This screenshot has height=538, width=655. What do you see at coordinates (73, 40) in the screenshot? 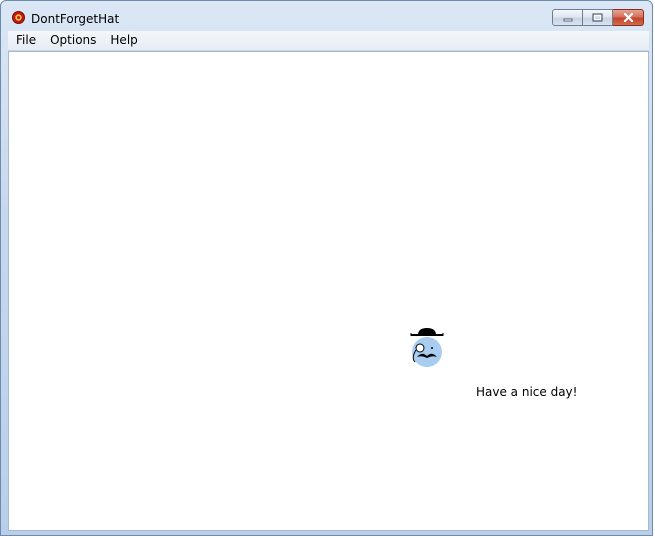
I see `menu-options: Options` at bounding box center [73, 40].